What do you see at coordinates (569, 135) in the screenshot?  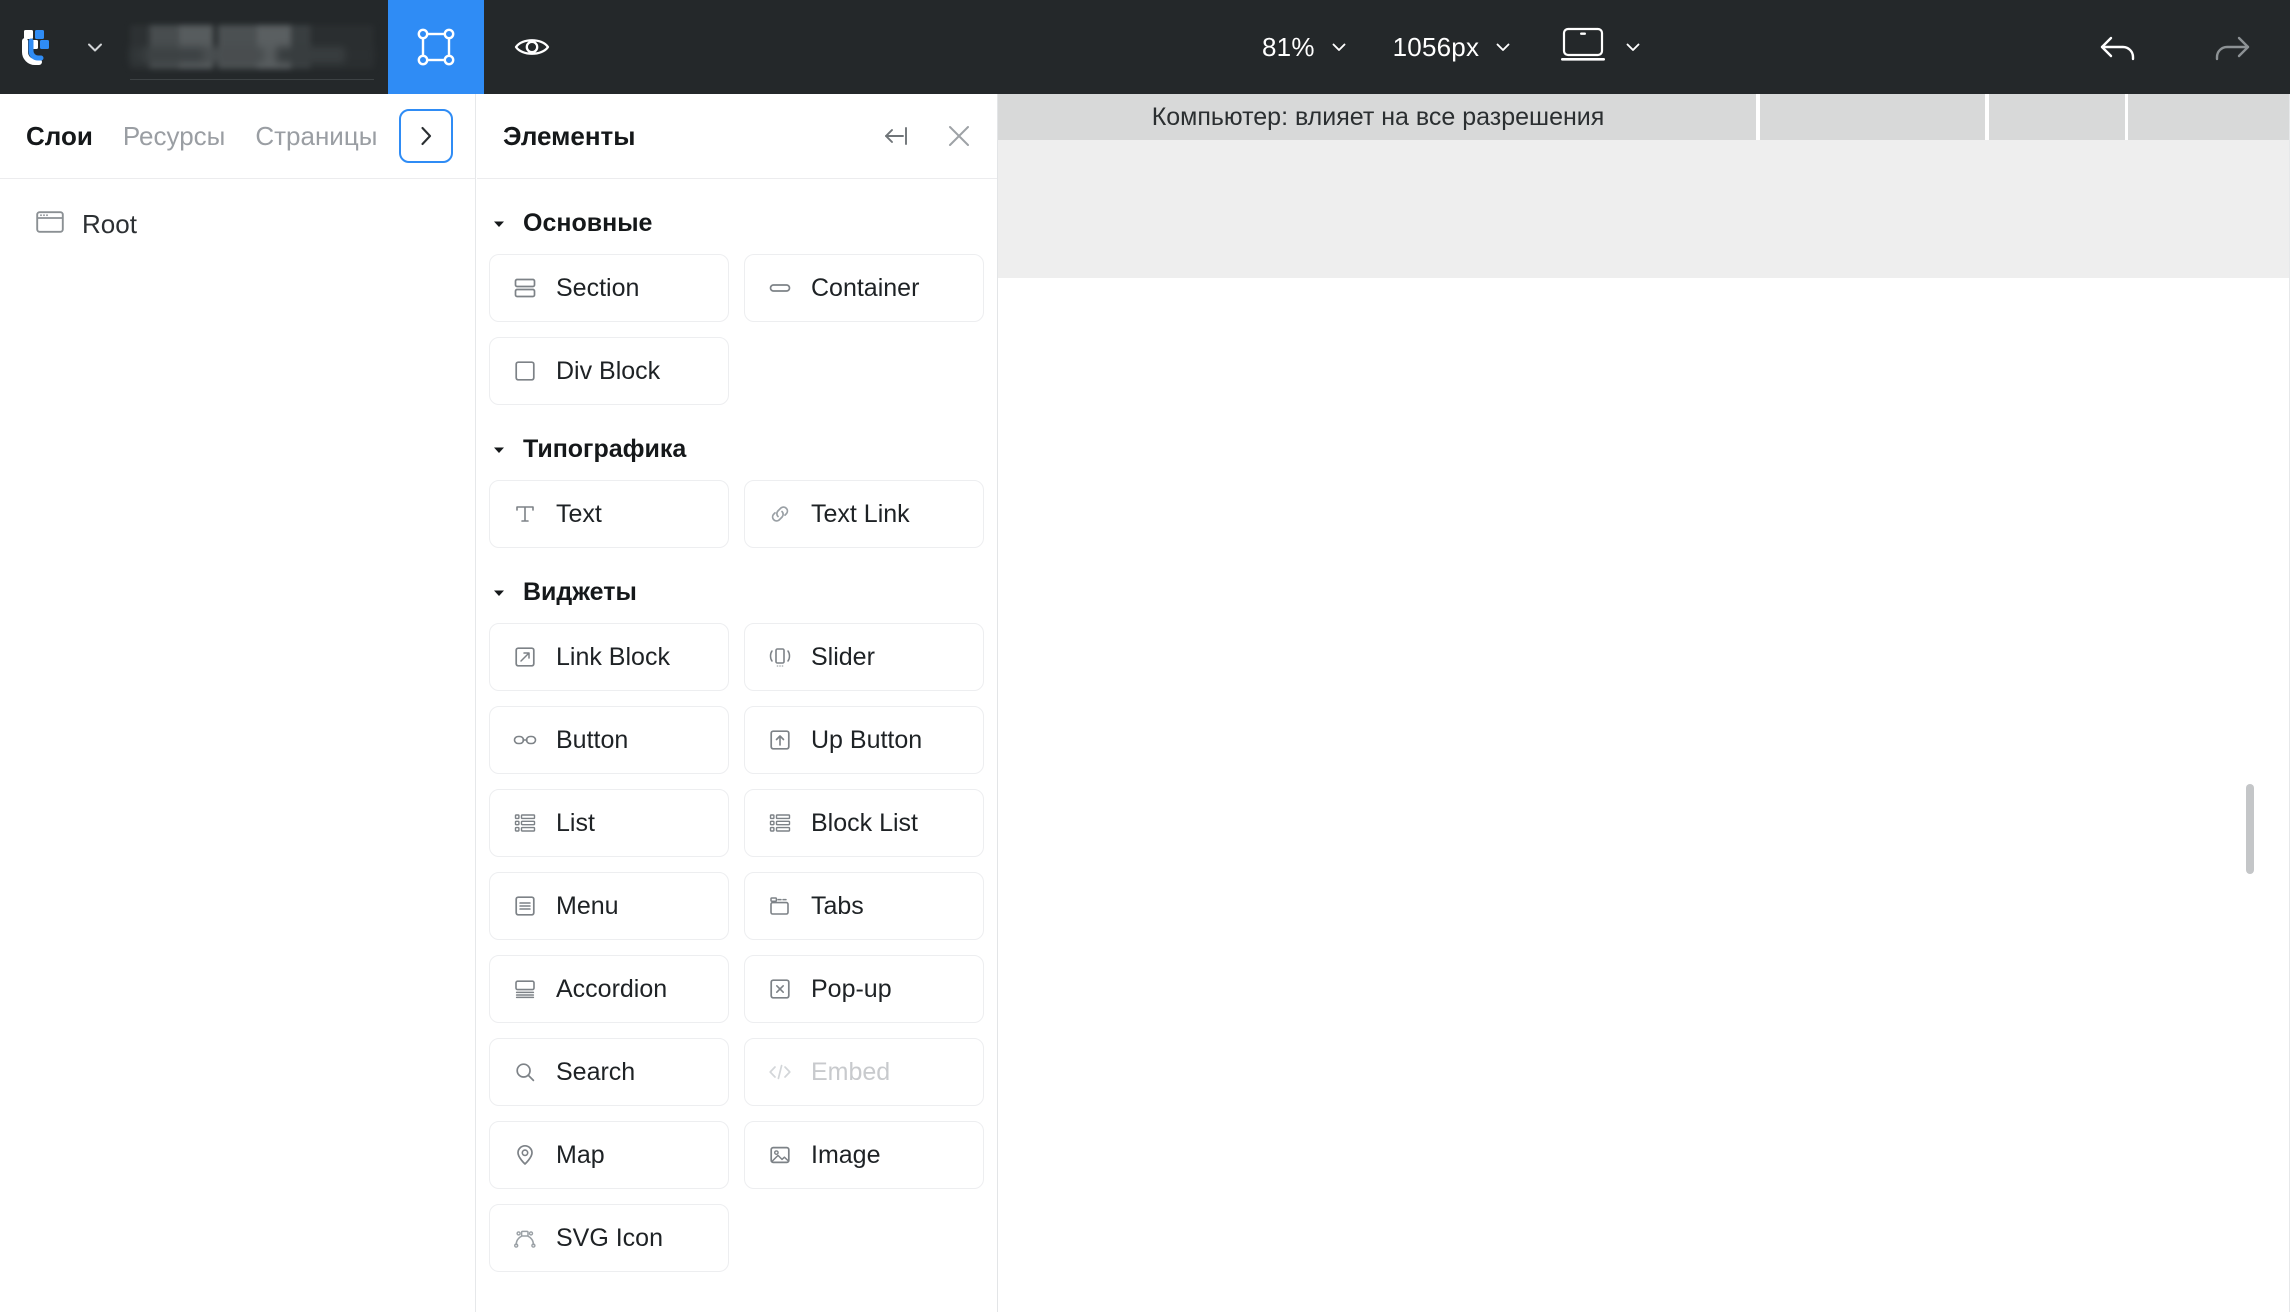 I see `elements-panel-title: Элементы` at bounding box center [569, 135].